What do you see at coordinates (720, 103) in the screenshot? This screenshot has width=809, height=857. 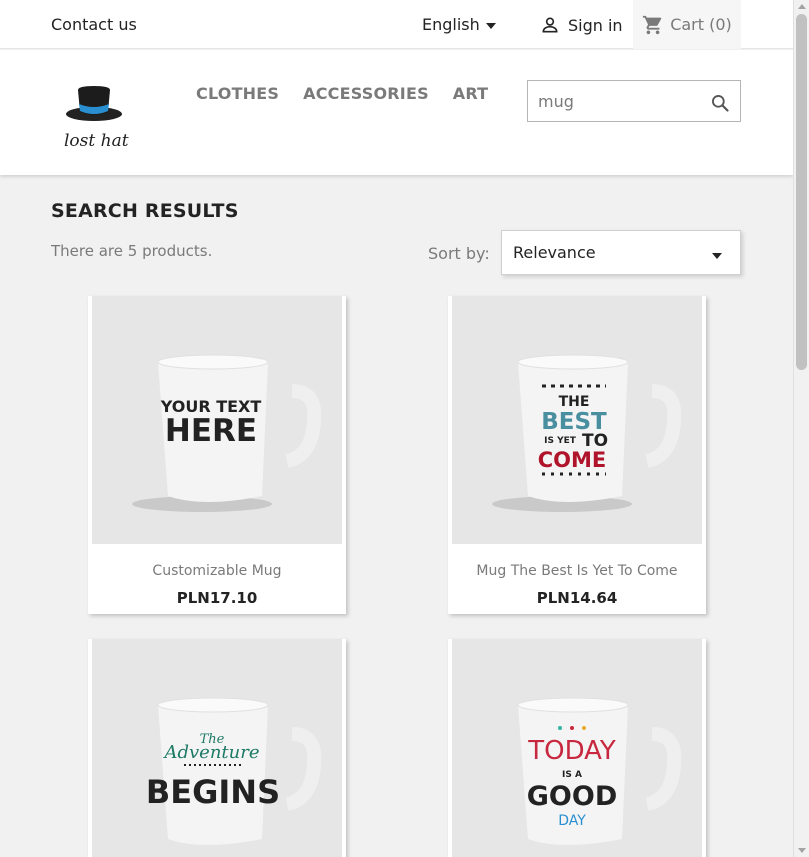 I see `search-icon` at bounding box center [720, 103].